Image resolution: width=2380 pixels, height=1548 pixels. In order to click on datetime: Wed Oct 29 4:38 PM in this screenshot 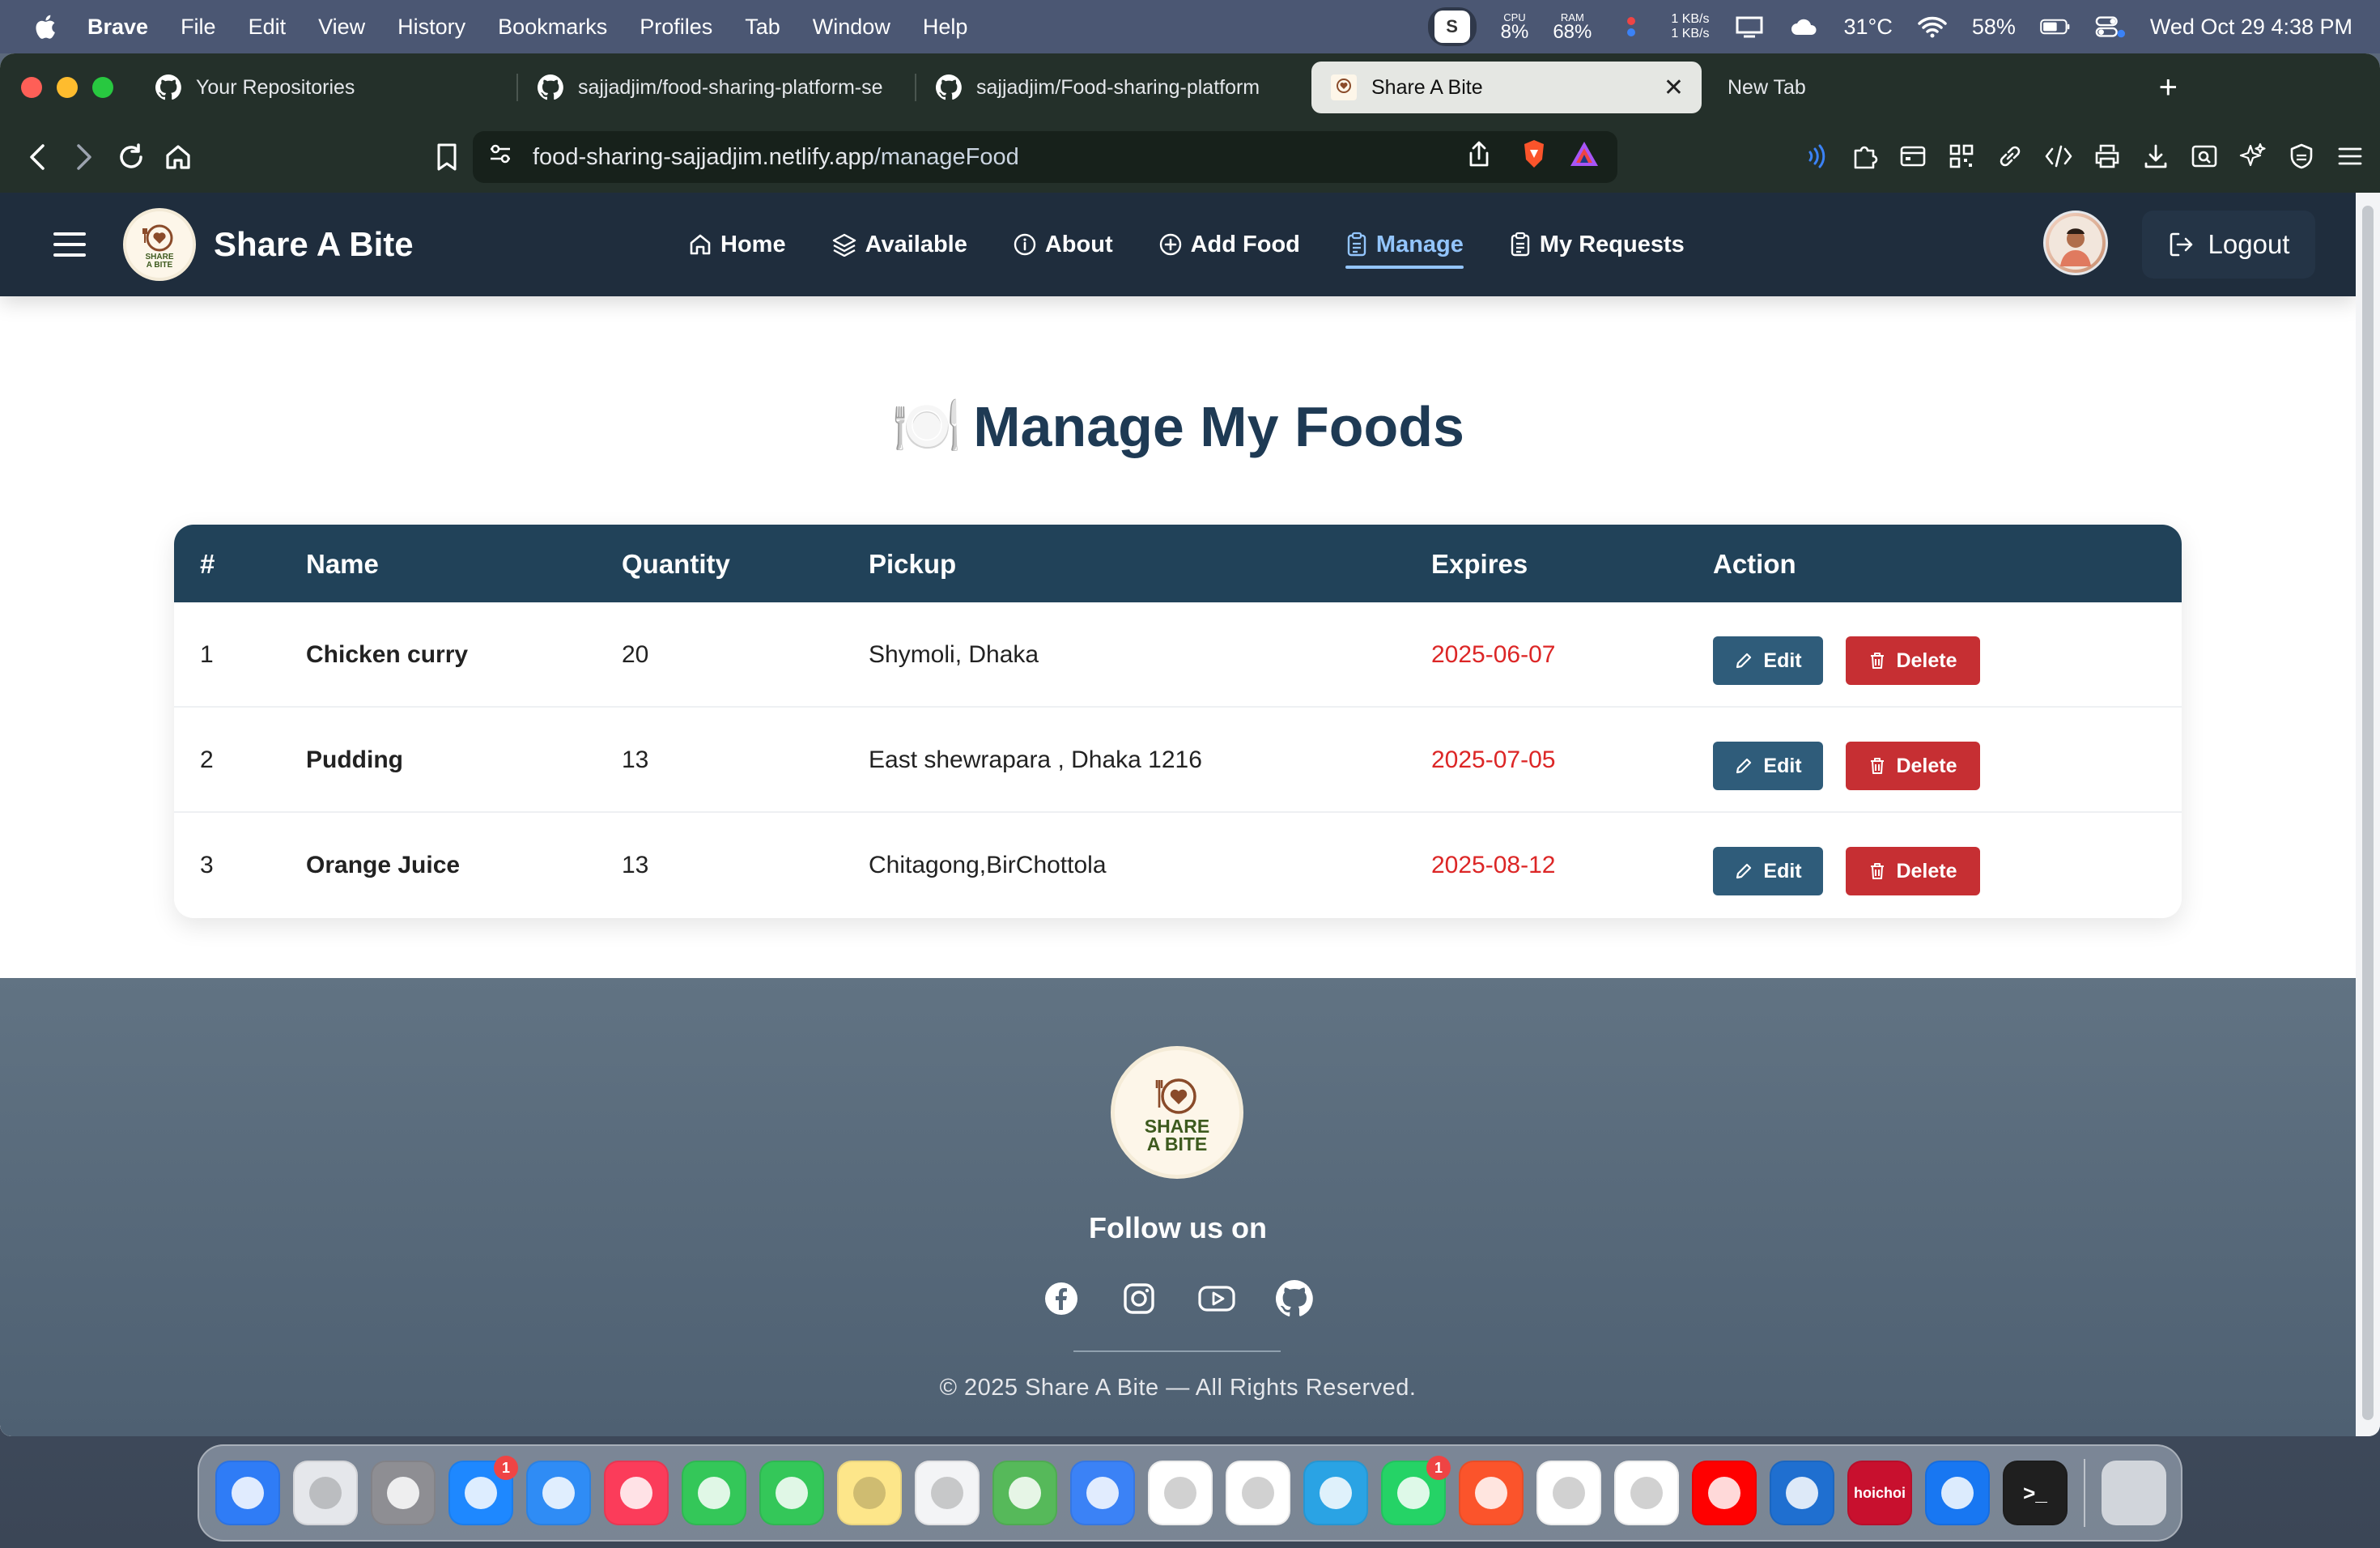, I will do `click(2251, 27)`.